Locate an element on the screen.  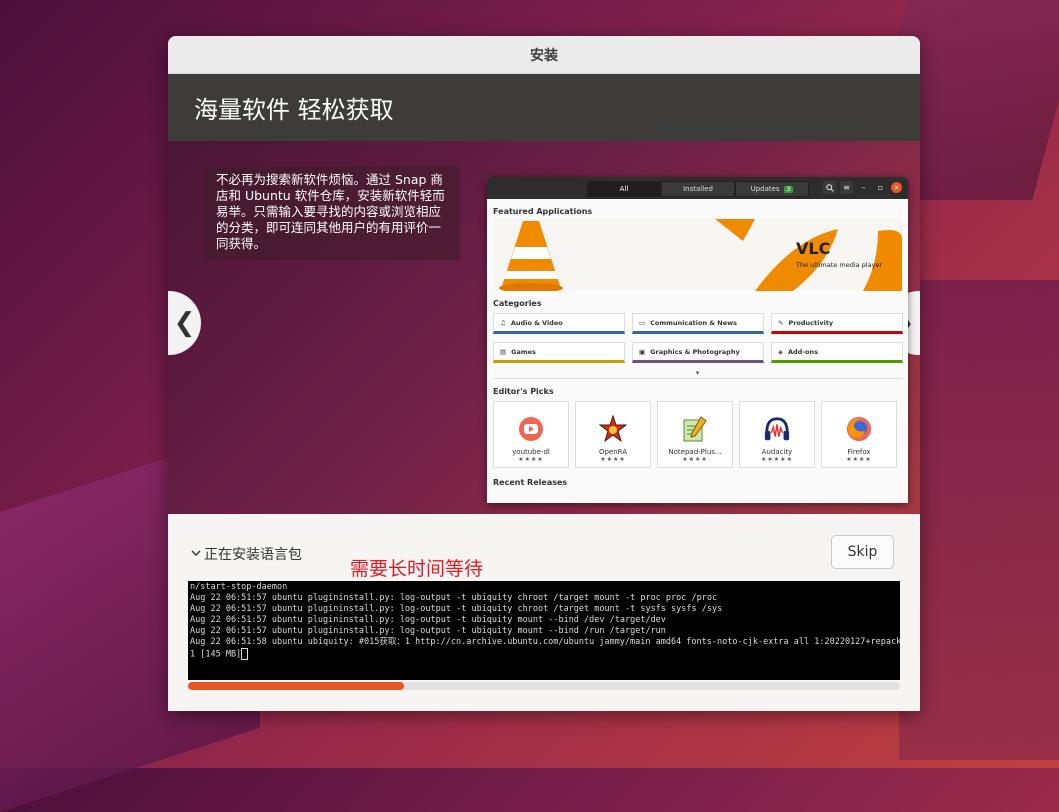
vlc-artwork is located at coordinates (700, 255).